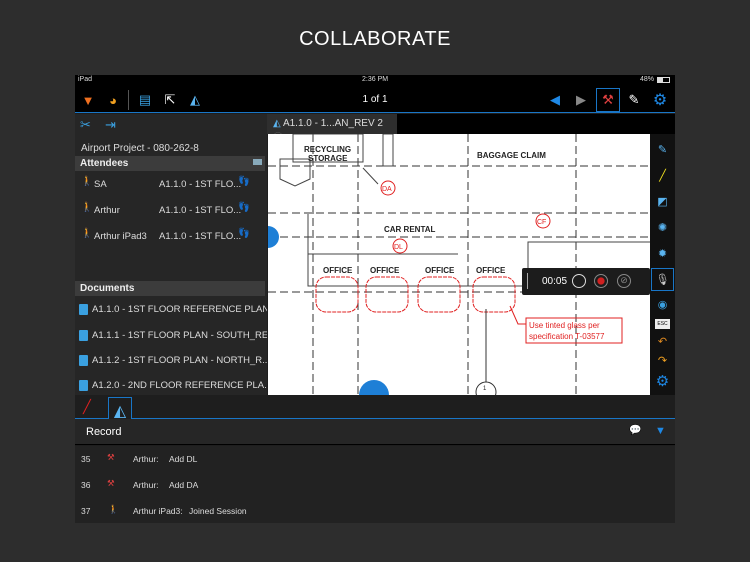 Image resolution: width=750 pixels, height=562 pixels. I want to click on markups-tab-pen-icon: ╱, so click(87, 407).